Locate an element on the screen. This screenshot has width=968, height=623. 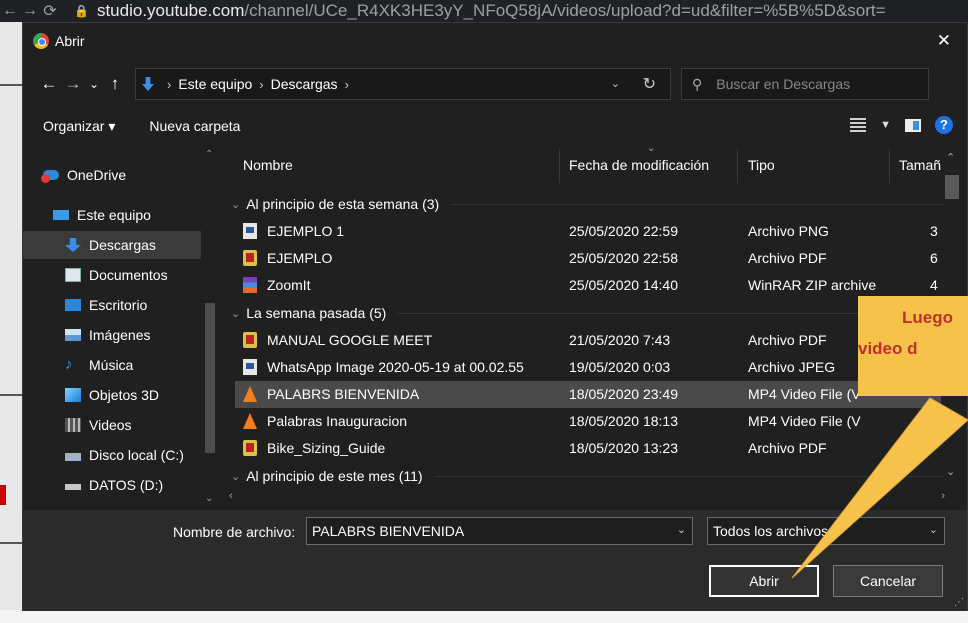
filename-dropdown-icon: ⌄ is located at coordinates (681, 529).